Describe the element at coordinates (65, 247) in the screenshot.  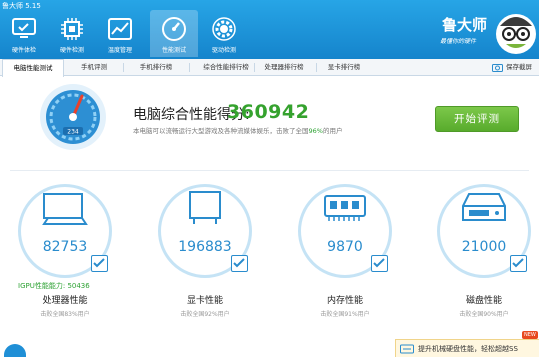
I see `cpu-score: 82753` at that location.